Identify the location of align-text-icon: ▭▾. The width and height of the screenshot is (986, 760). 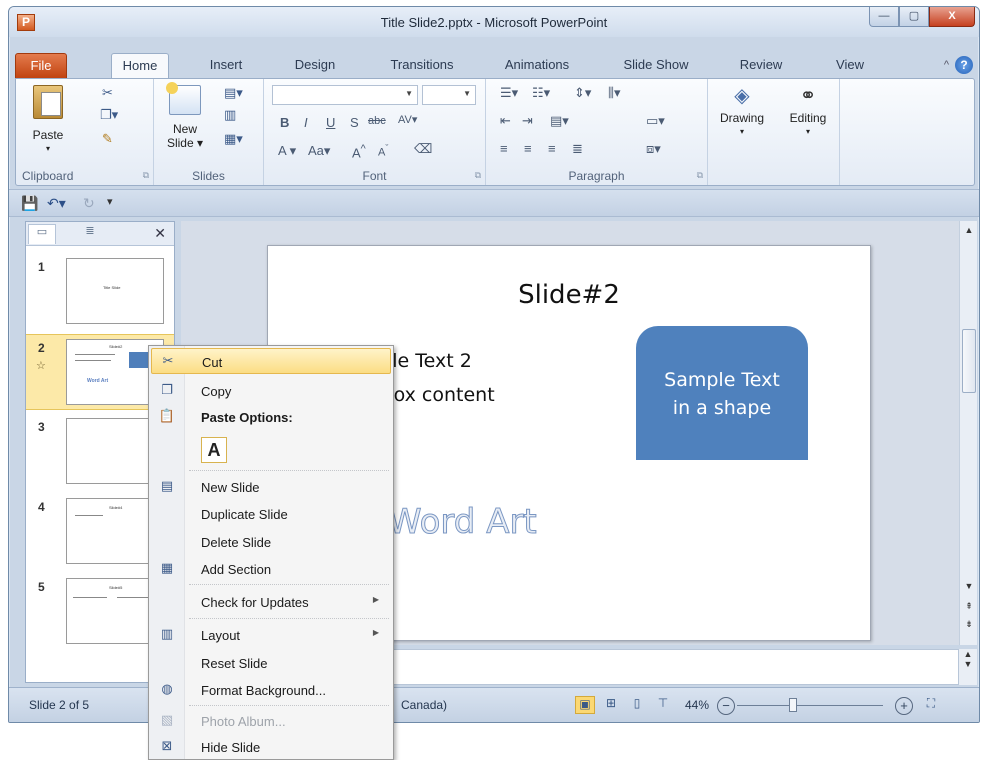
(655, 121).